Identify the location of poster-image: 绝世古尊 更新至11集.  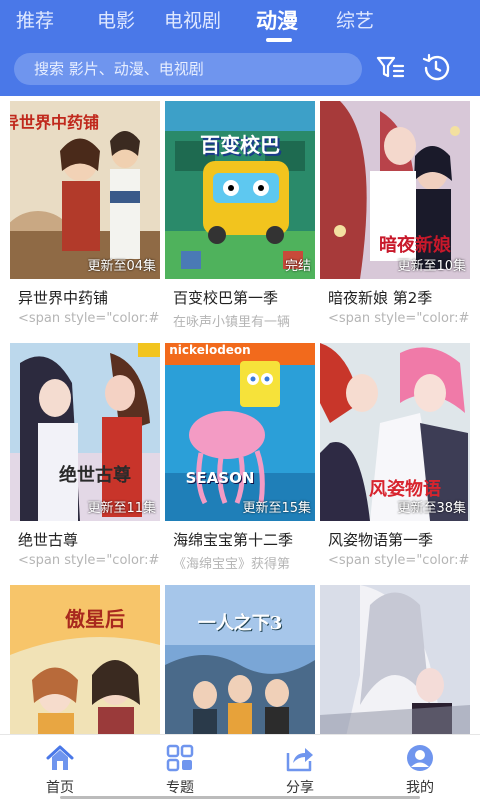
(85, 432).